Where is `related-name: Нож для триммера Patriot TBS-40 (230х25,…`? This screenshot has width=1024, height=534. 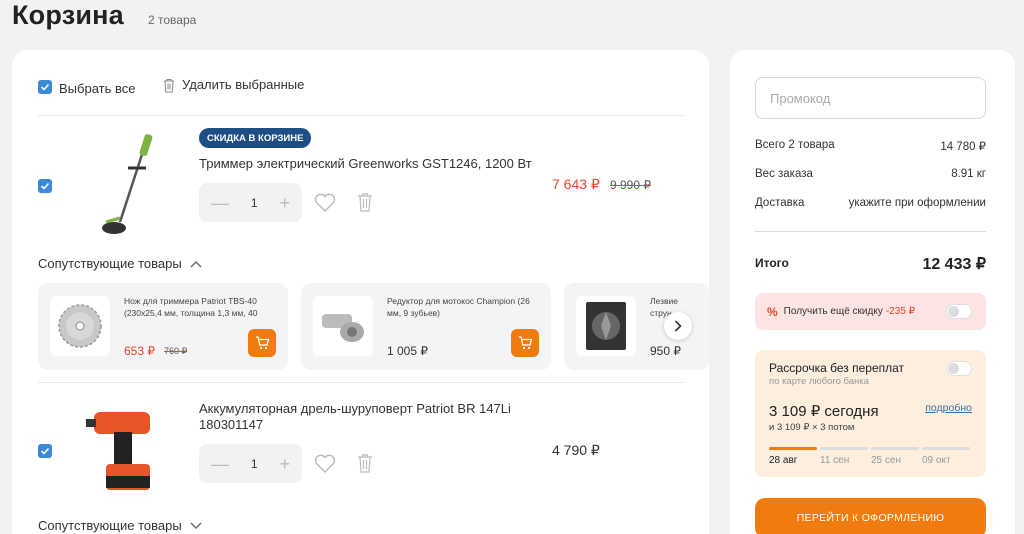
related-name: Нож для триммера Patriot TBS-40 (230х25,… is located at coordinates (191, 307).